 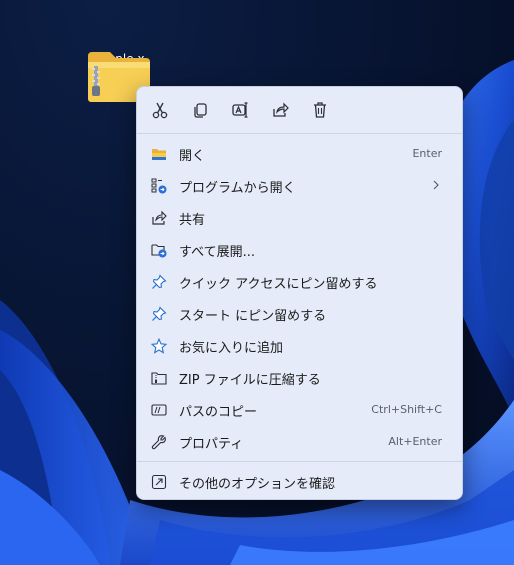 I want to click on delete-button, so click(x=320, y=110).